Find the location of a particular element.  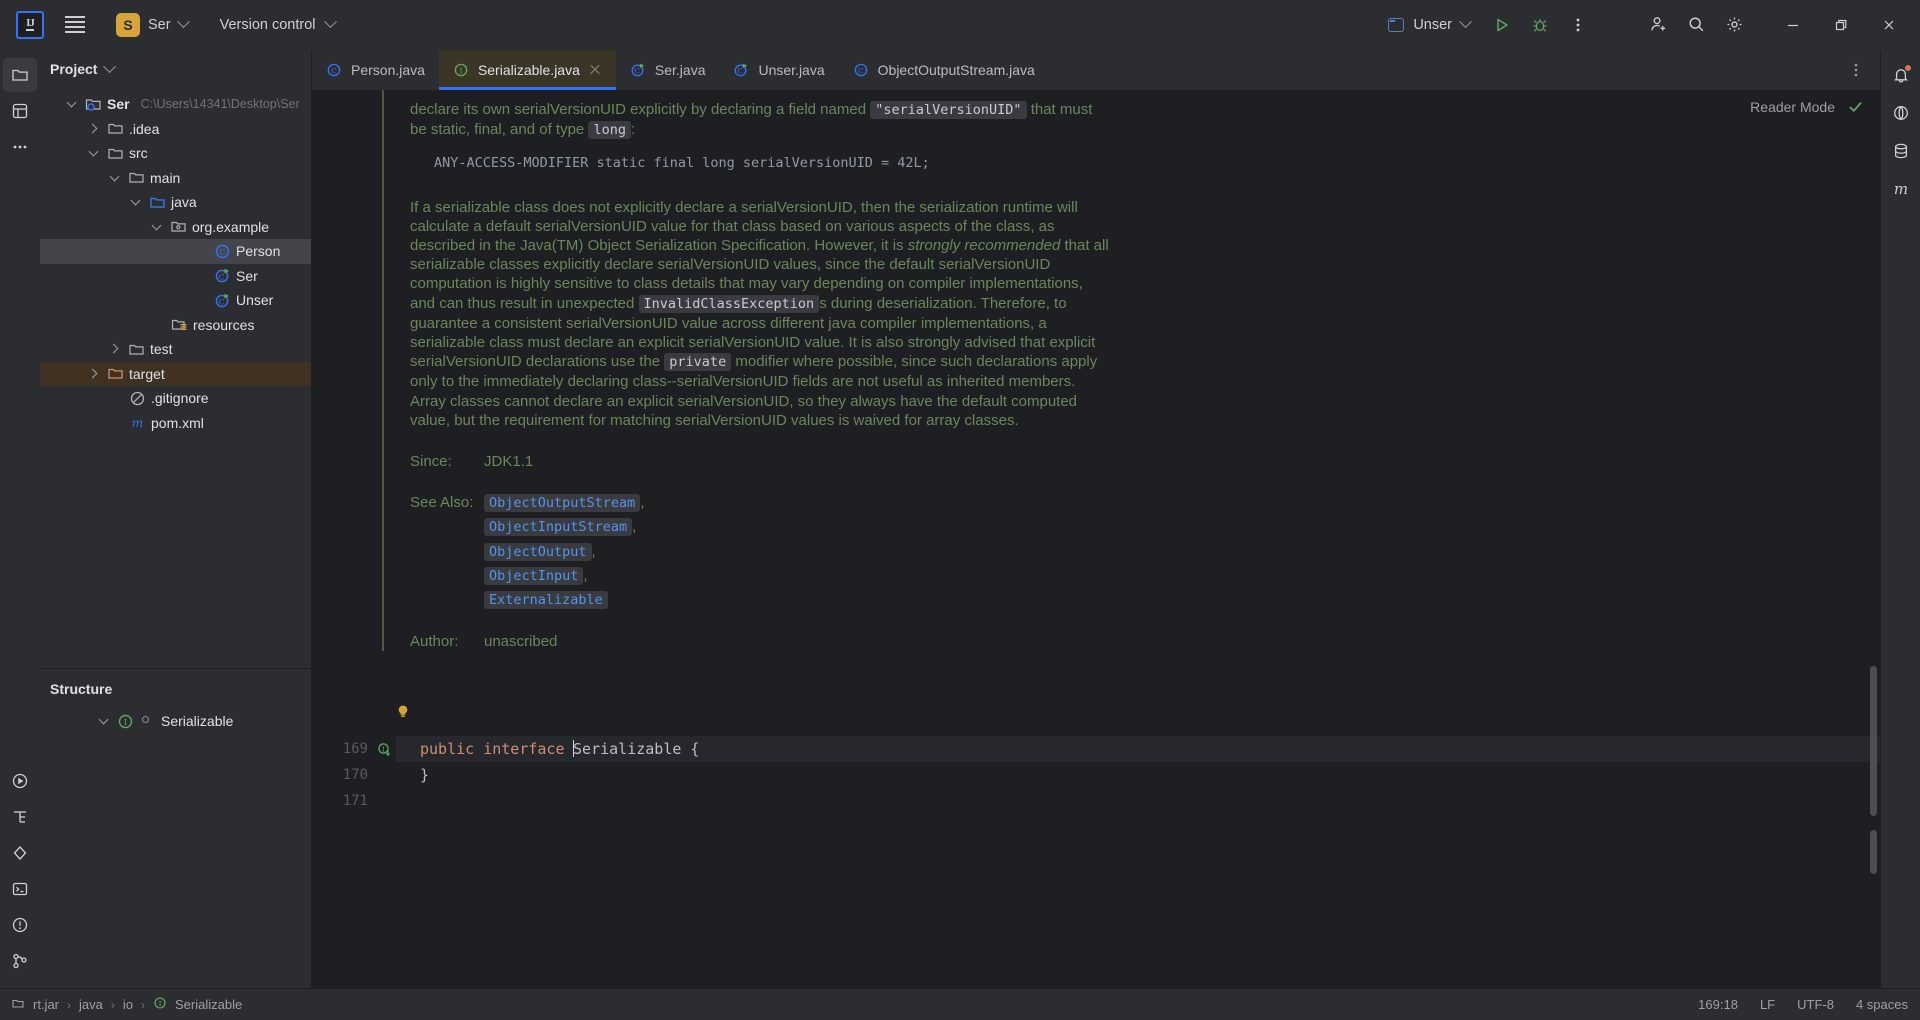

since-value: JDK1.1 is located at coordinates (509, 462).